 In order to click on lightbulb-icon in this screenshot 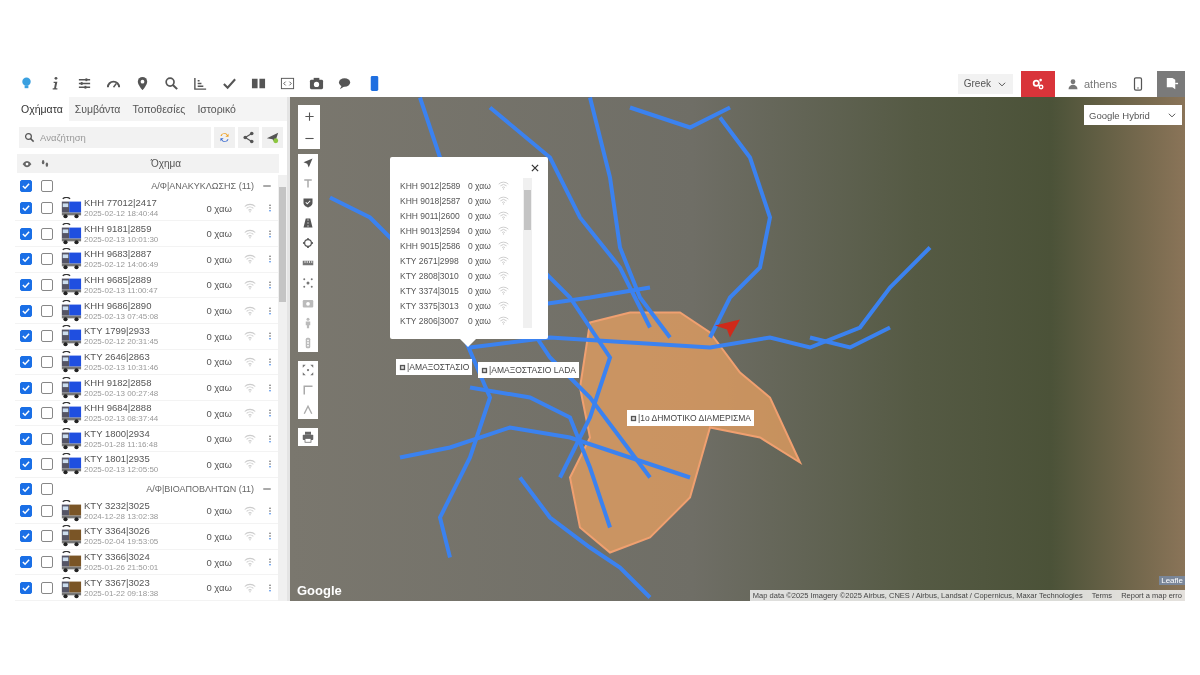, I will do `click(26, 83)`.